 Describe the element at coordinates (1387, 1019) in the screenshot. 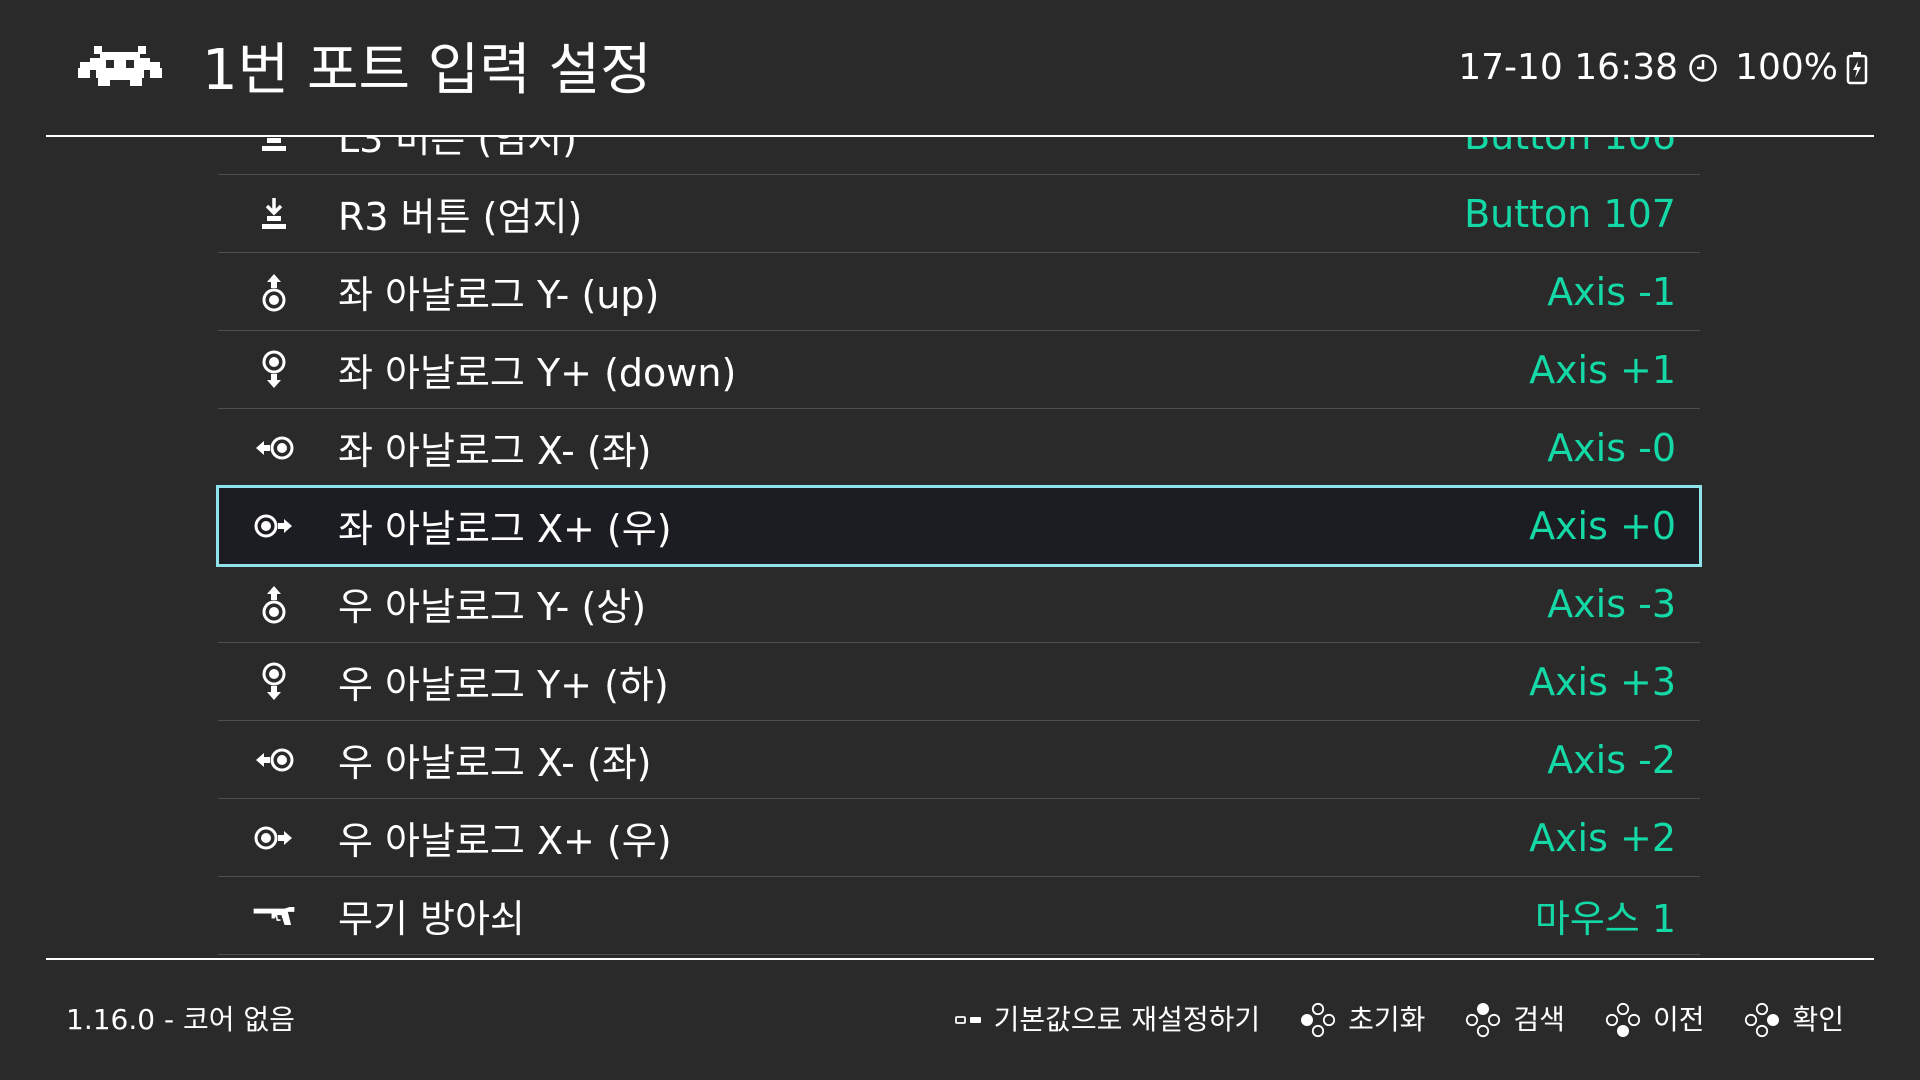

I see `hint-label: 초기화` at that location.